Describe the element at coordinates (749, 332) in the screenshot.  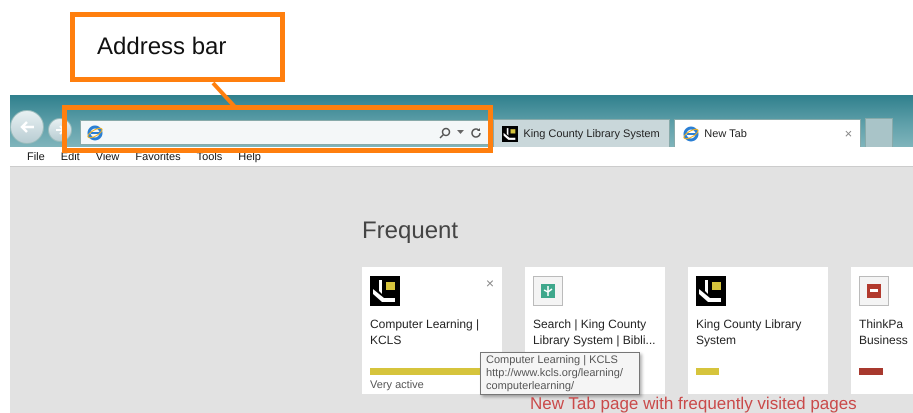
I see `tile-title: King County Library System` at that location.